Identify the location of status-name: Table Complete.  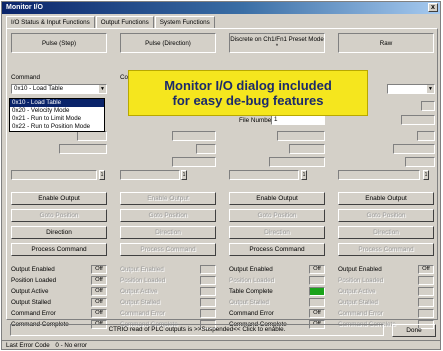
(251, 291).